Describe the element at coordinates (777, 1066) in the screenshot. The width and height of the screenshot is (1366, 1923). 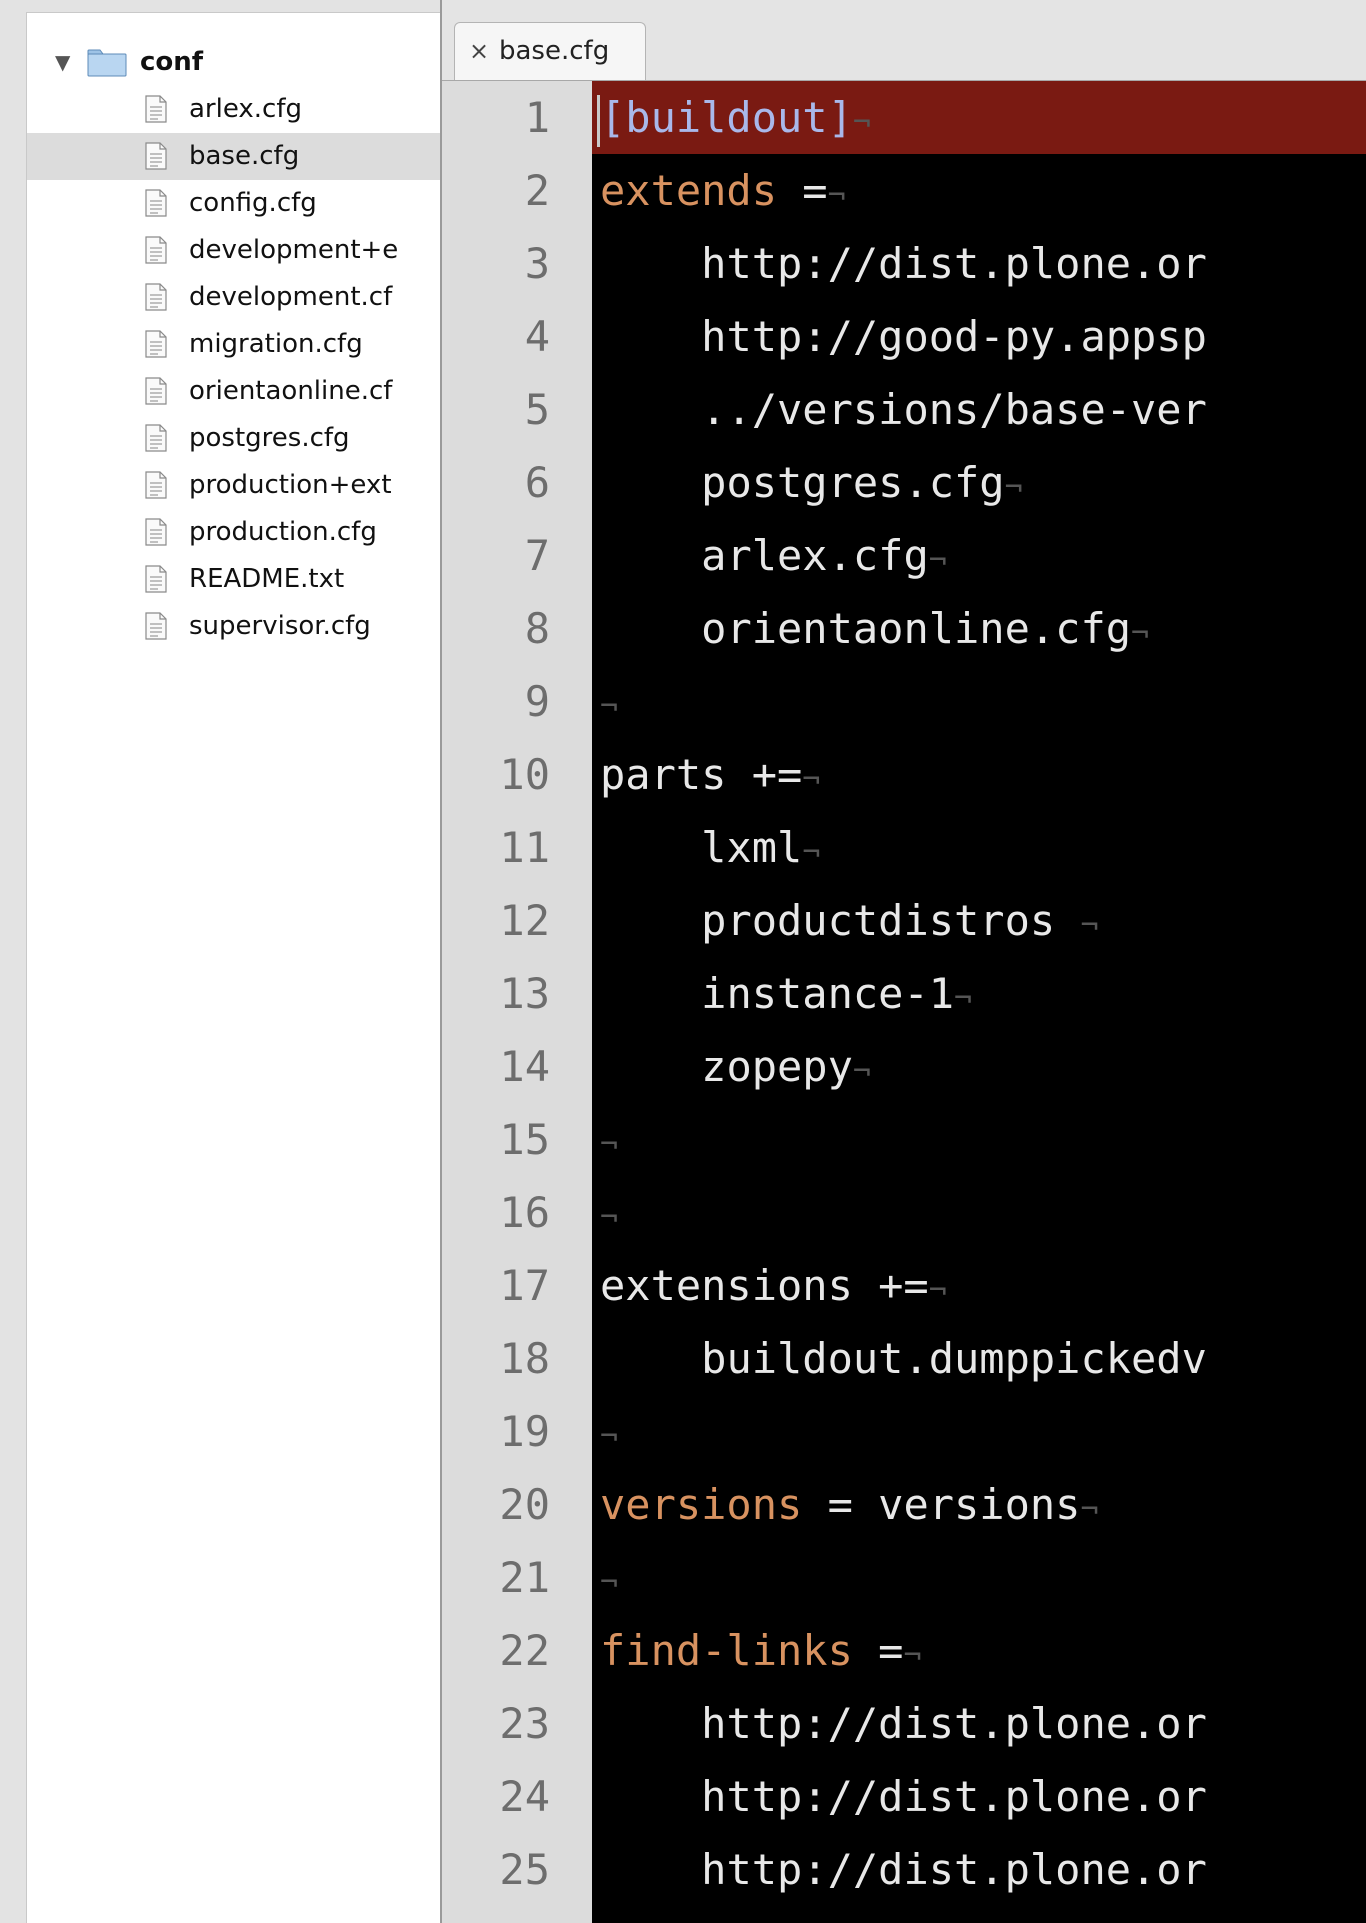
I see `code-text: zopepy` at that location.